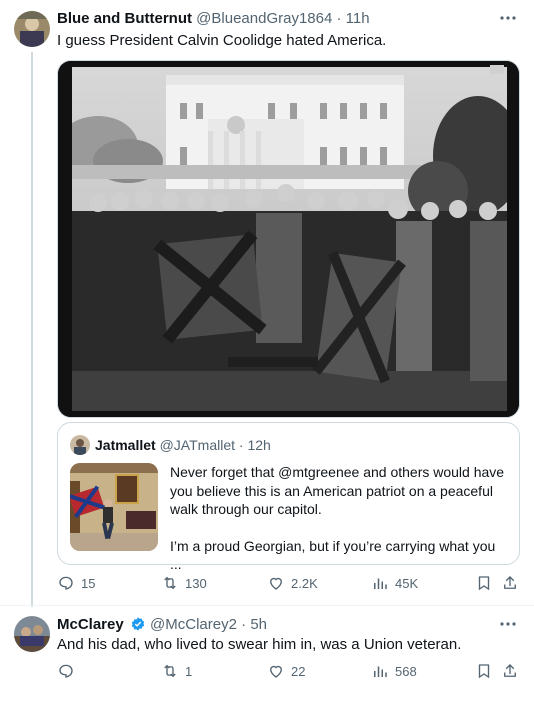 This screenshot has width=534, height=701. What do you see at coordinates (125, 445) in the screenshot?
I see `quoted-author-name: Jatmallet` at bounding box center [125, 445].